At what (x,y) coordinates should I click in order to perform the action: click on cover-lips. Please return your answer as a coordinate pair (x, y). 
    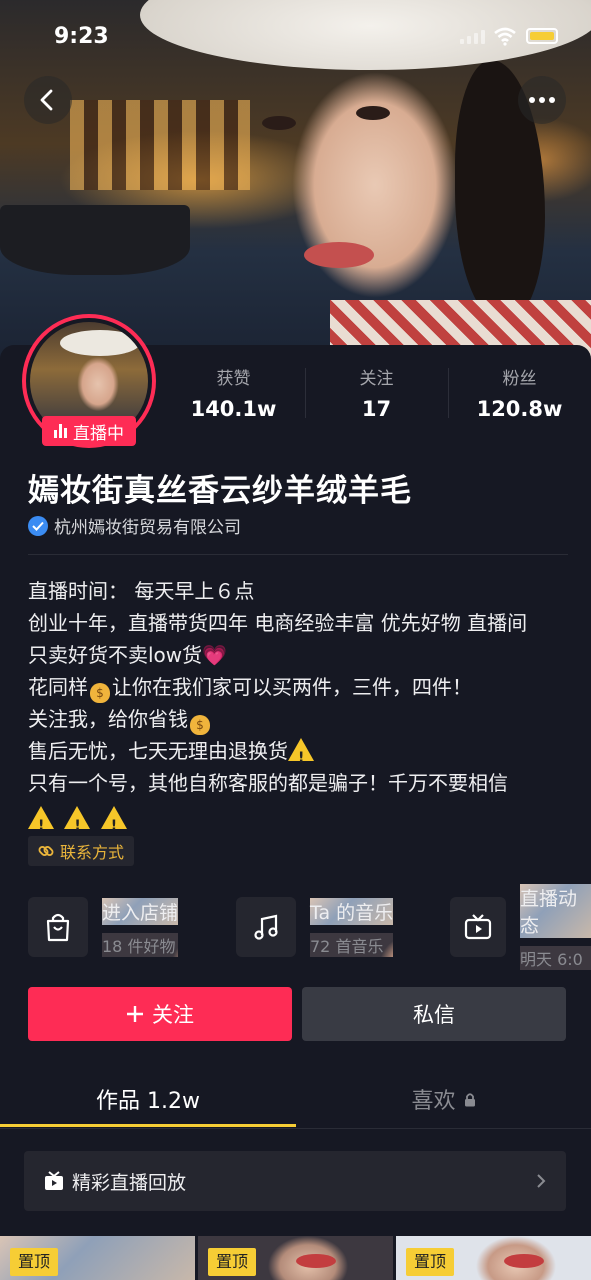
    Looking at the image, I should click on (339, 255).